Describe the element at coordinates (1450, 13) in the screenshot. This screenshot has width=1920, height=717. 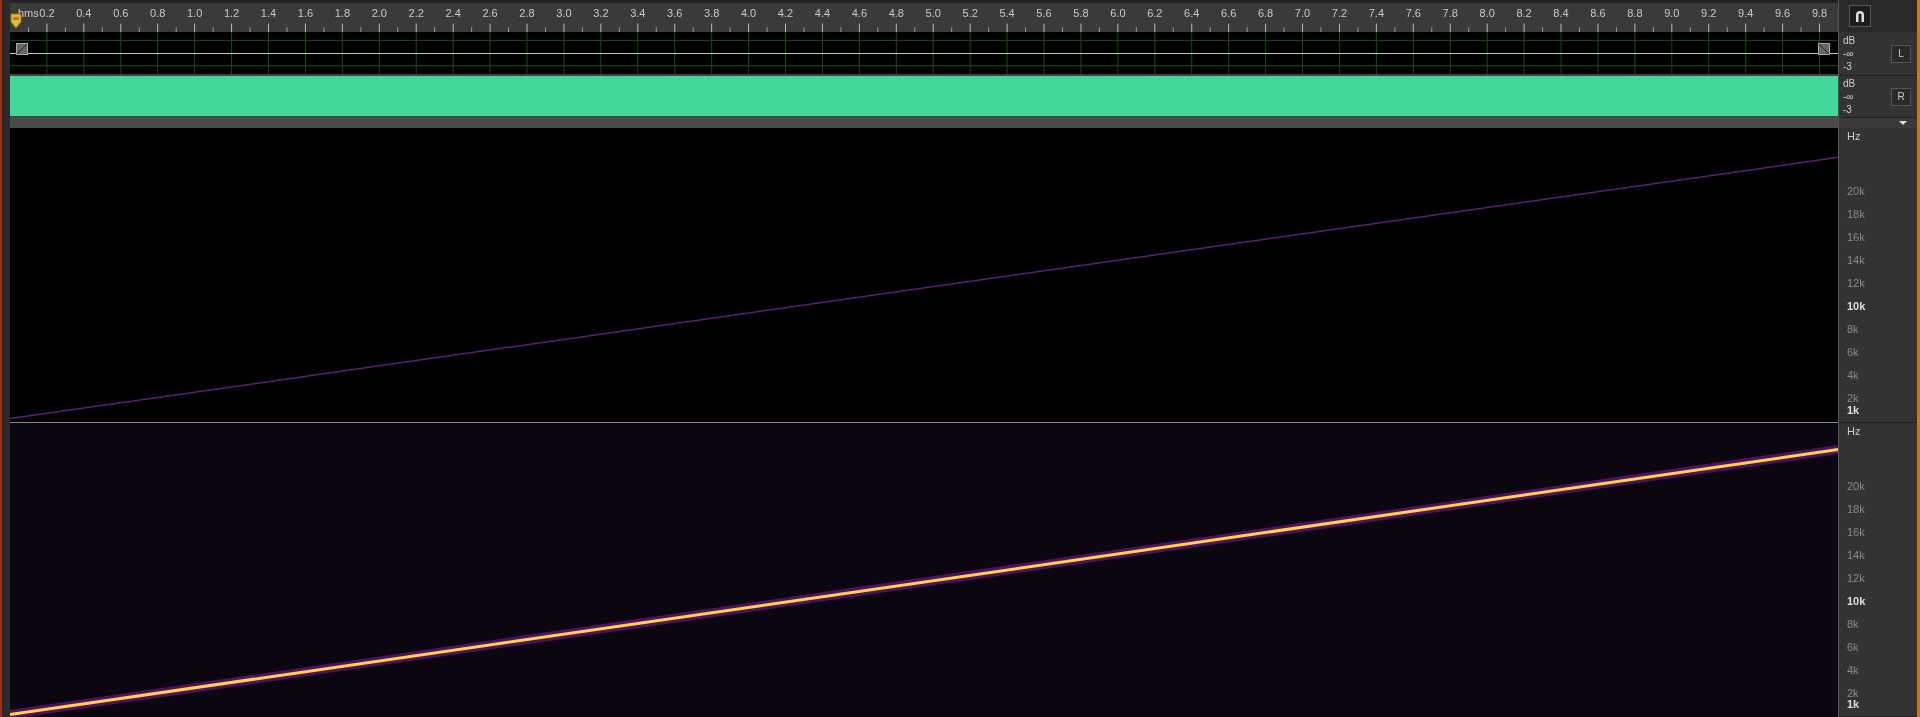
I see `ruler-label: 7.8` at that location.